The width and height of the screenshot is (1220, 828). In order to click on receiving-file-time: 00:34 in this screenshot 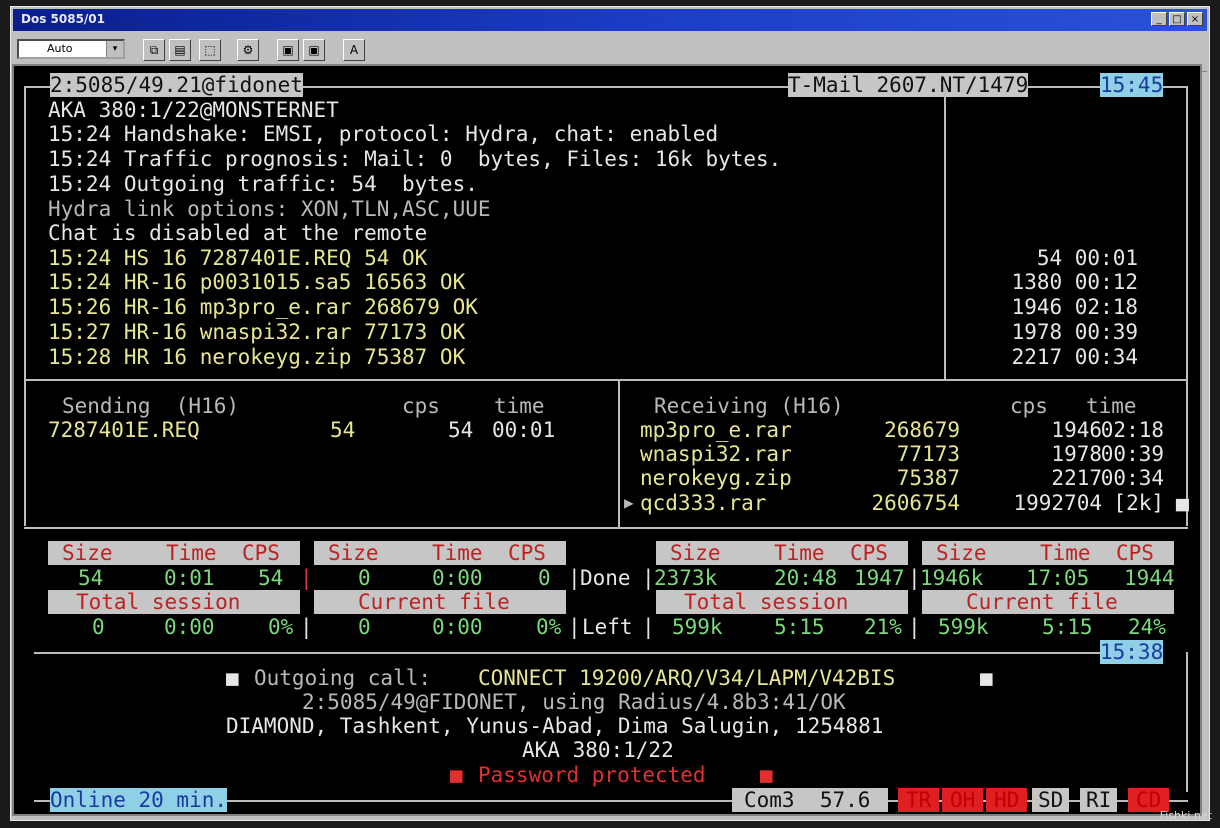, I will do `click(1132, 478)`.